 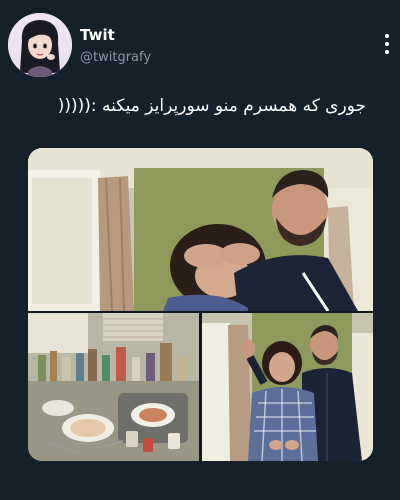 I want to click on tweet-text: جوری که همسرم منو سورپرایز میکنه :(((((, so click(x=211, y=106).